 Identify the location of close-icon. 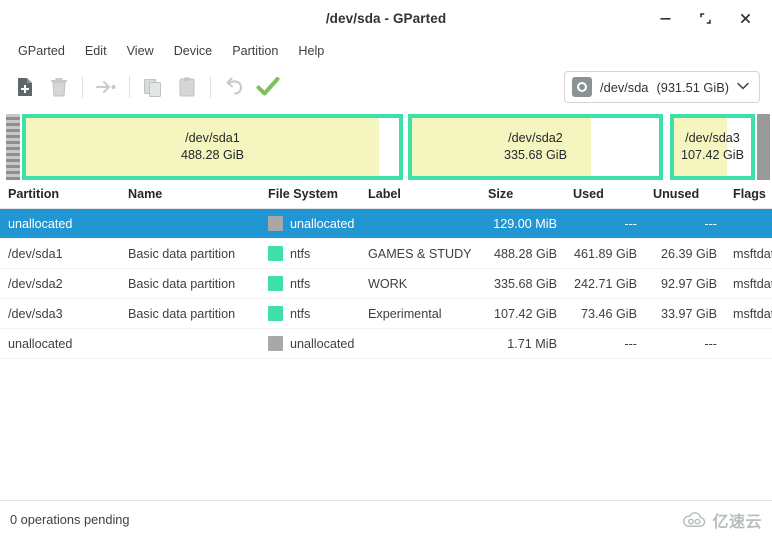
(745, 19).